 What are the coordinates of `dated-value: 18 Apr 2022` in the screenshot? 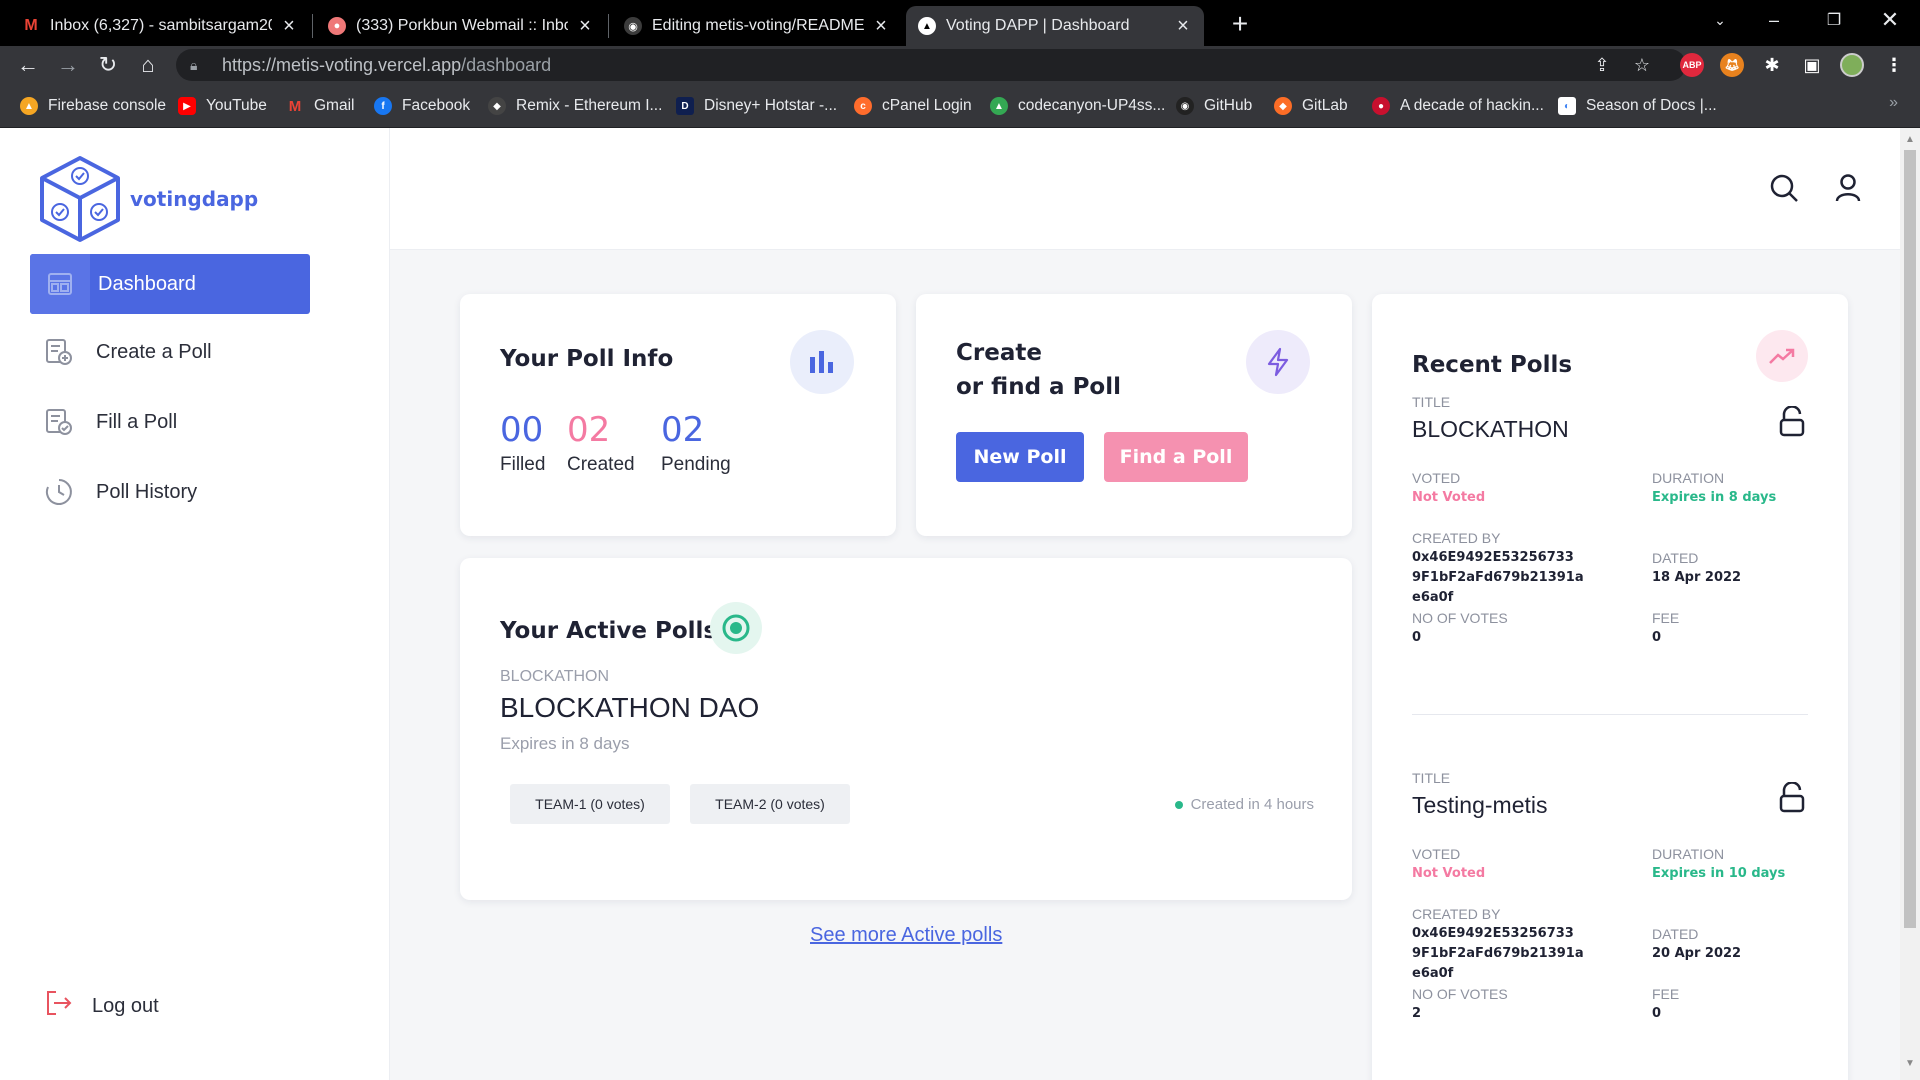 It's located at (1697, 577).